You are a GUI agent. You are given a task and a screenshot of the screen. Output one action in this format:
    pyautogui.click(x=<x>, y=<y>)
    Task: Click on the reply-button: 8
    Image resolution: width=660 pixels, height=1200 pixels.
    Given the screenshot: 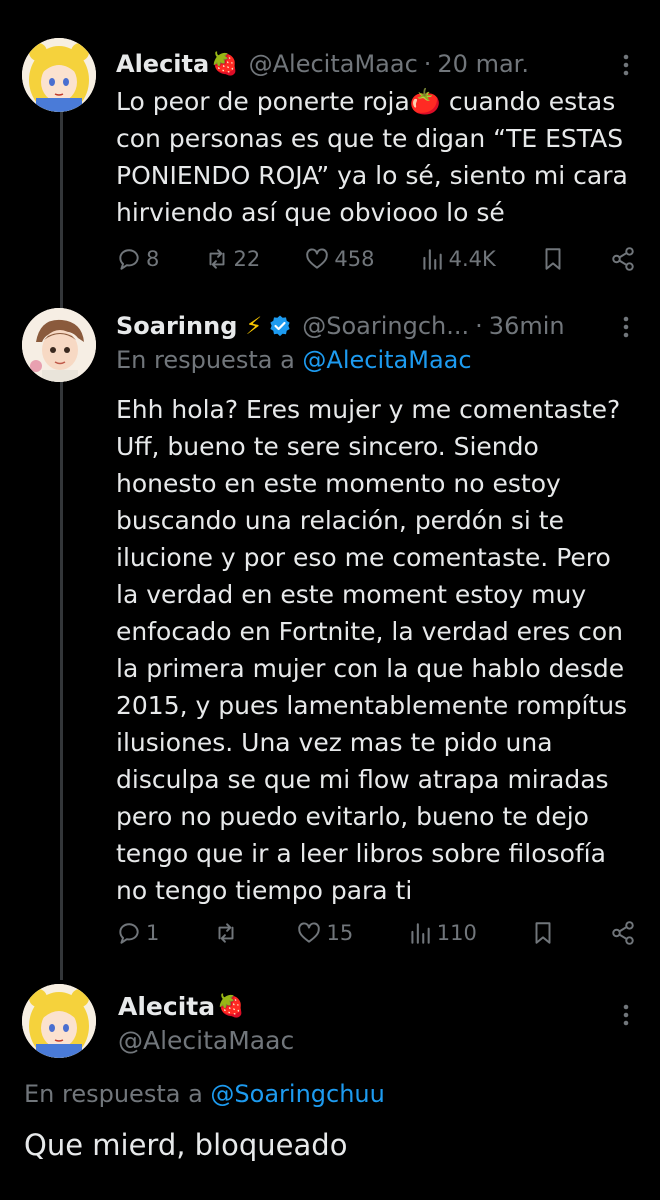 What is the action you would take?
    pyautogui.click(x=137, y=259)
    